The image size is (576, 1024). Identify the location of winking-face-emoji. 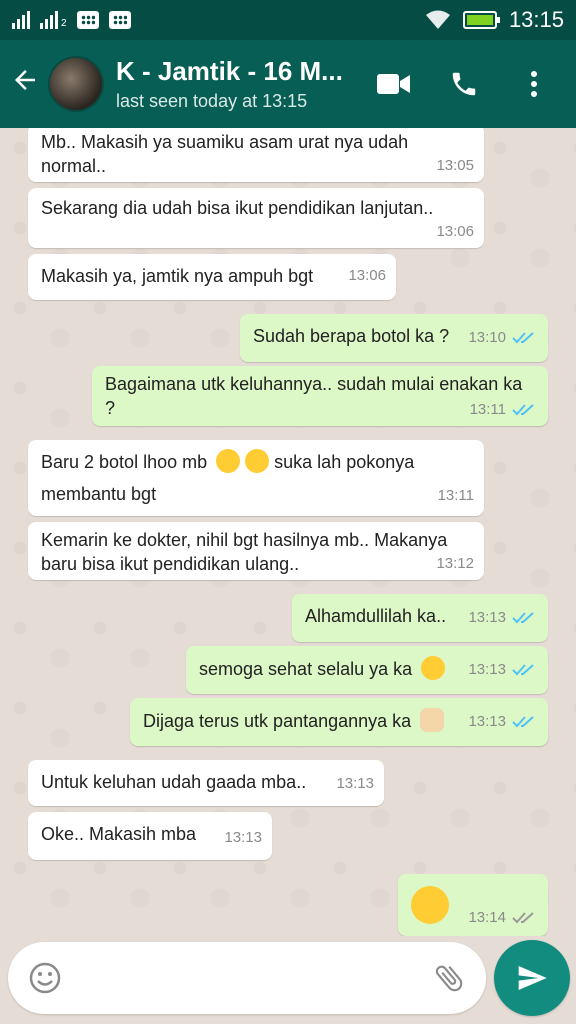
(430, 905).